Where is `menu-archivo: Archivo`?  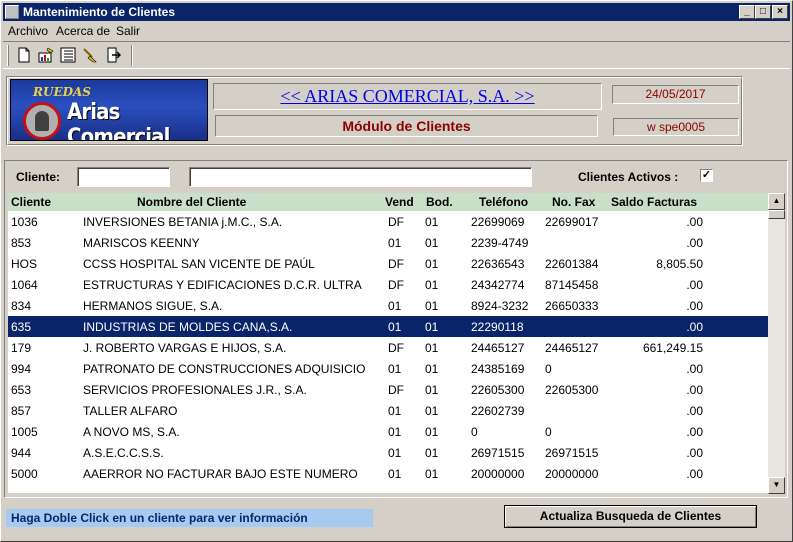
menu-archivo: Archivo is located at coordinates (28, 31).